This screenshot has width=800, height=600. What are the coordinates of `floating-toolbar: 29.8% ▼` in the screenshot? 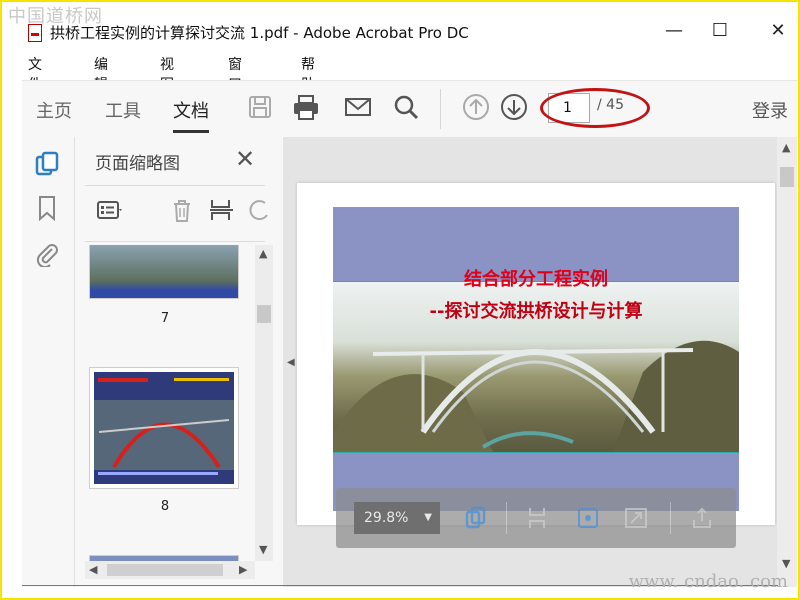 It's located at (536, 518).